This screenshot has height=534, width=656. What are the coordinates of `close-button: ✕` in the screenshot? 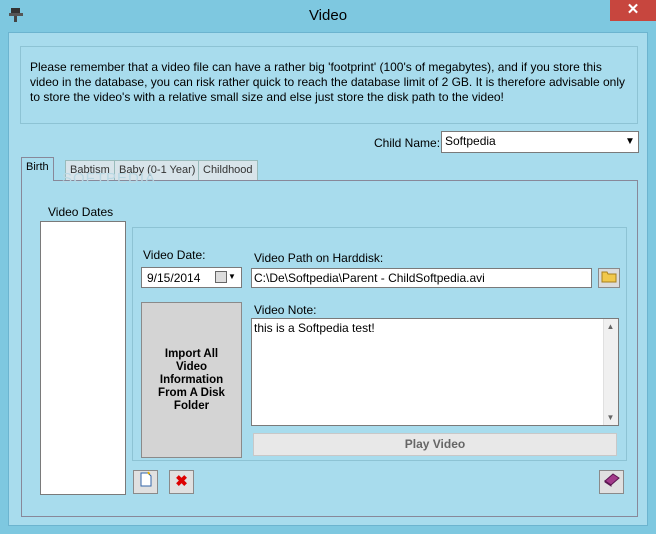 It's located at (633, 10).